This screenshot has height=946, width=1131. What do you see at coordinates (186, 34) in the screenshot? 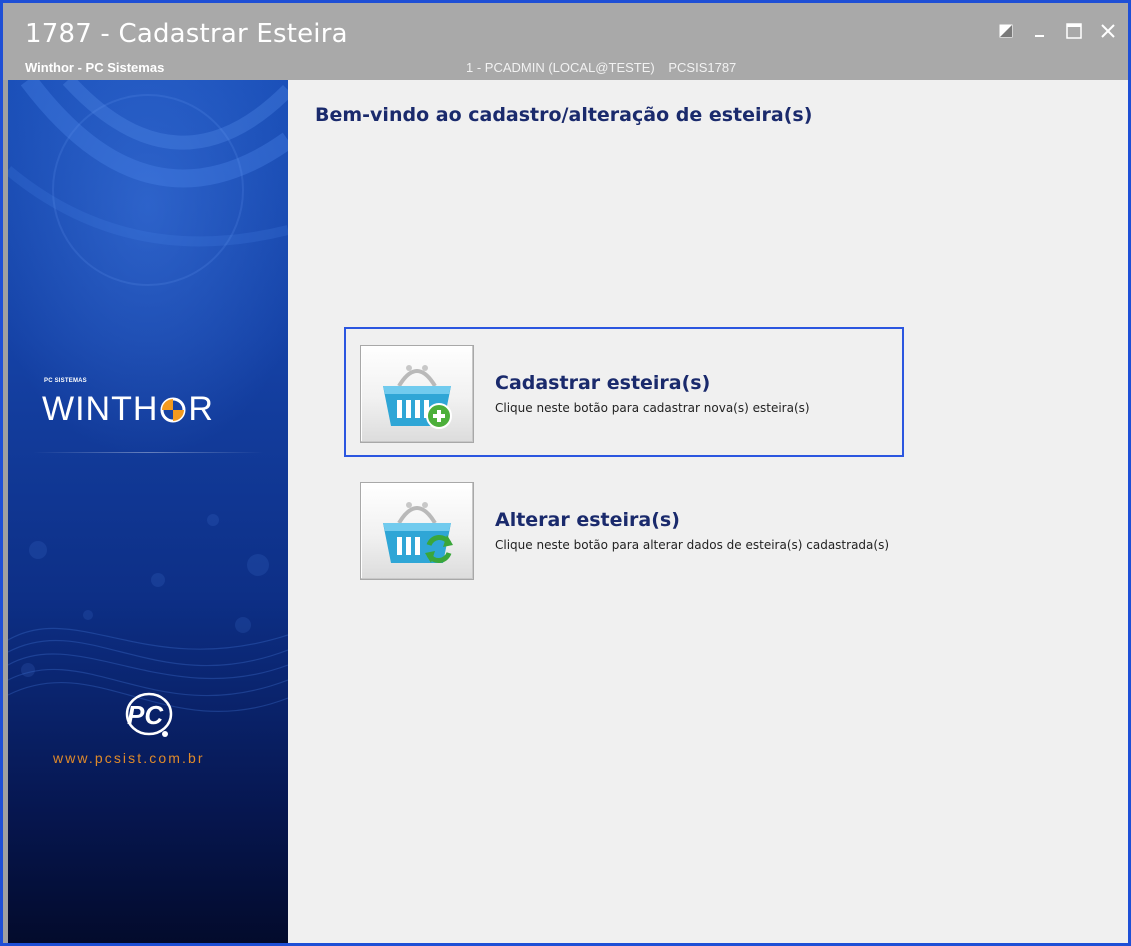
I see `window-title: 1787 - Cadastrar Esteira` at bounding box center [186, 34].